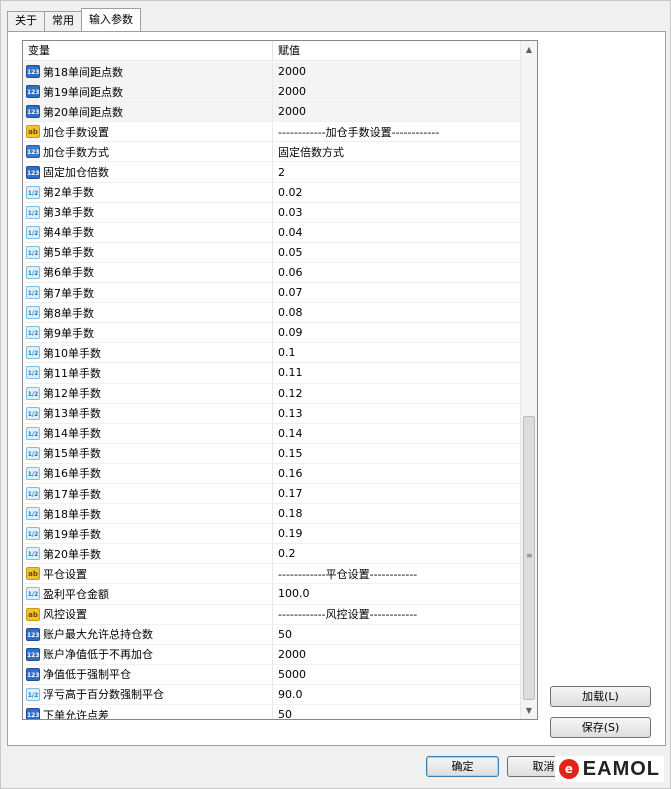 This screenshot has width=671, height=789. I want to click on table-row: 123 第18单间距点数 2000, so click(271, 72).